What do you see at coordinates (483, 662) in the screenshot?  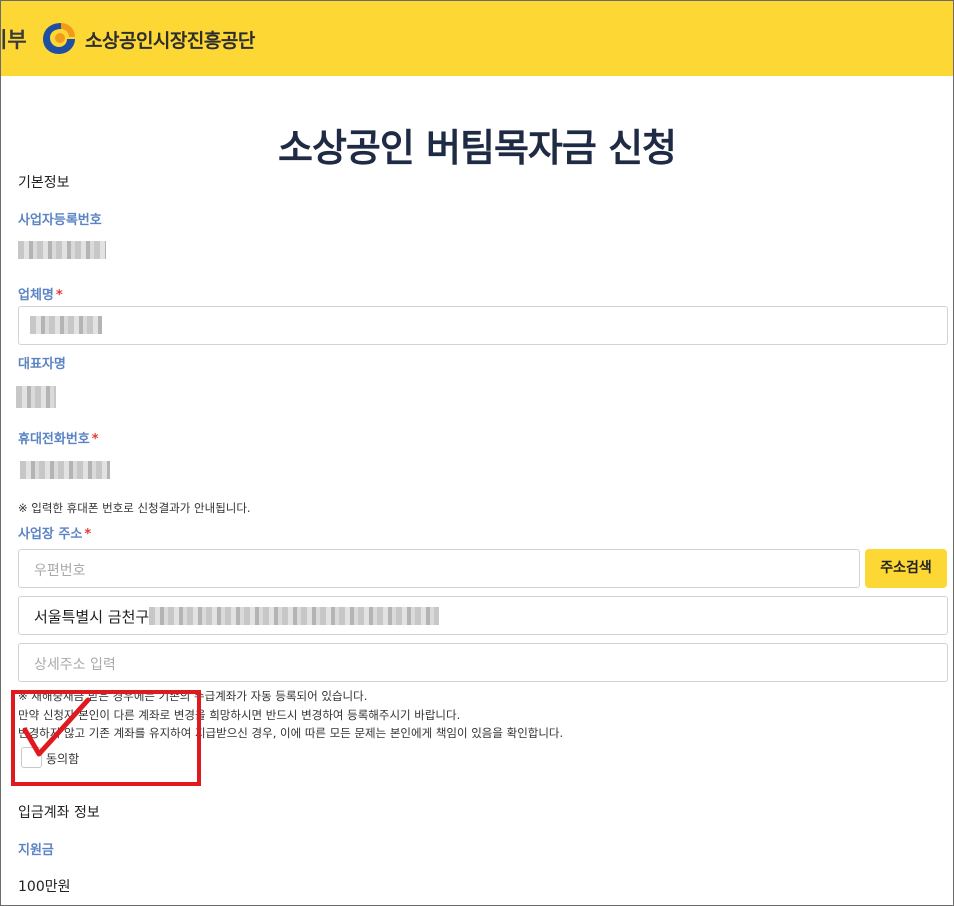 I see `detail-address-input: 상세주소 입력` at bounding box center [483, 662].